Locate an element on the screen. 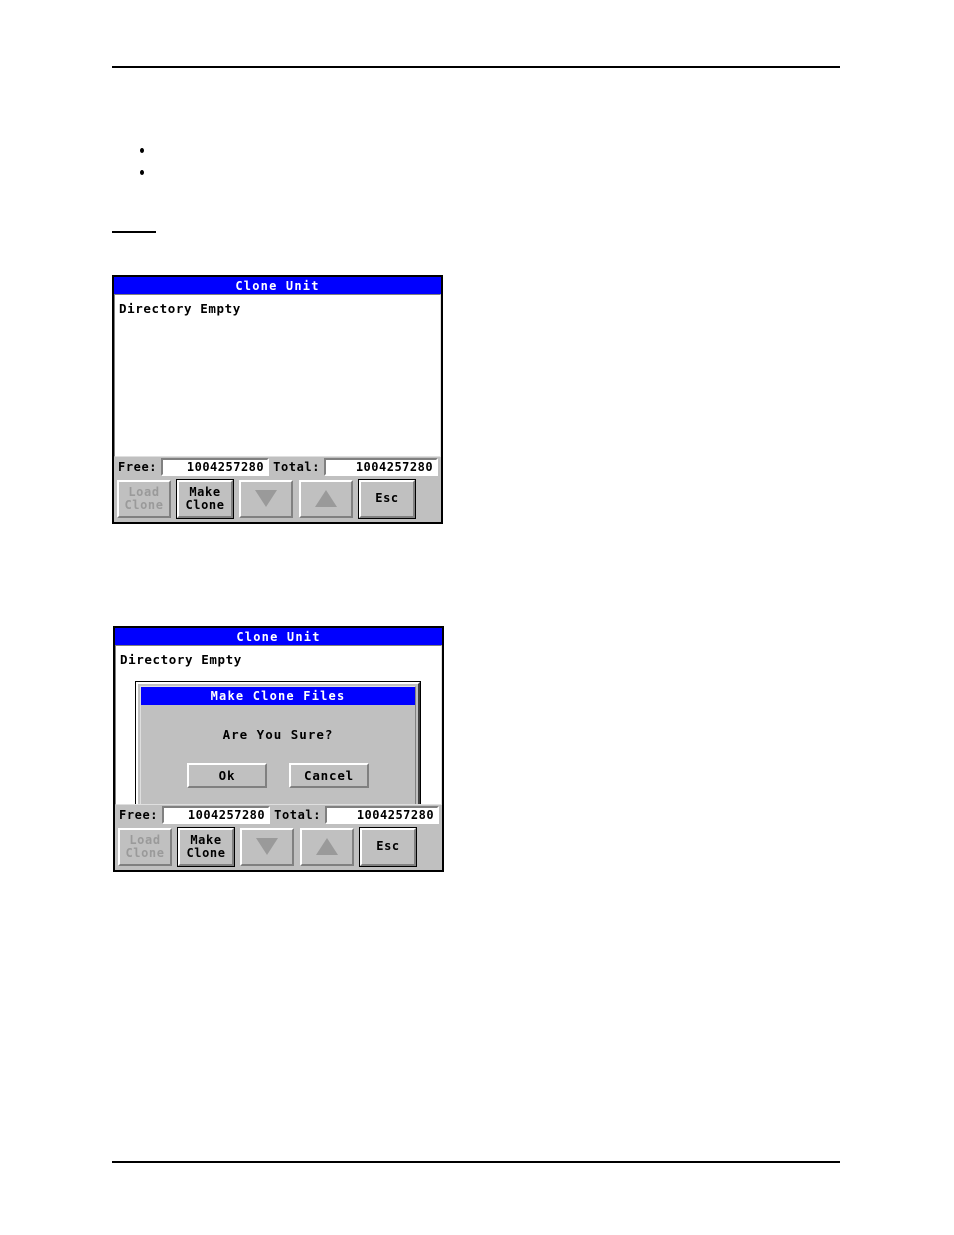 The height and width of the screenshot is (1235, 954). section-underline-rule is located at coordinates (134, 232).